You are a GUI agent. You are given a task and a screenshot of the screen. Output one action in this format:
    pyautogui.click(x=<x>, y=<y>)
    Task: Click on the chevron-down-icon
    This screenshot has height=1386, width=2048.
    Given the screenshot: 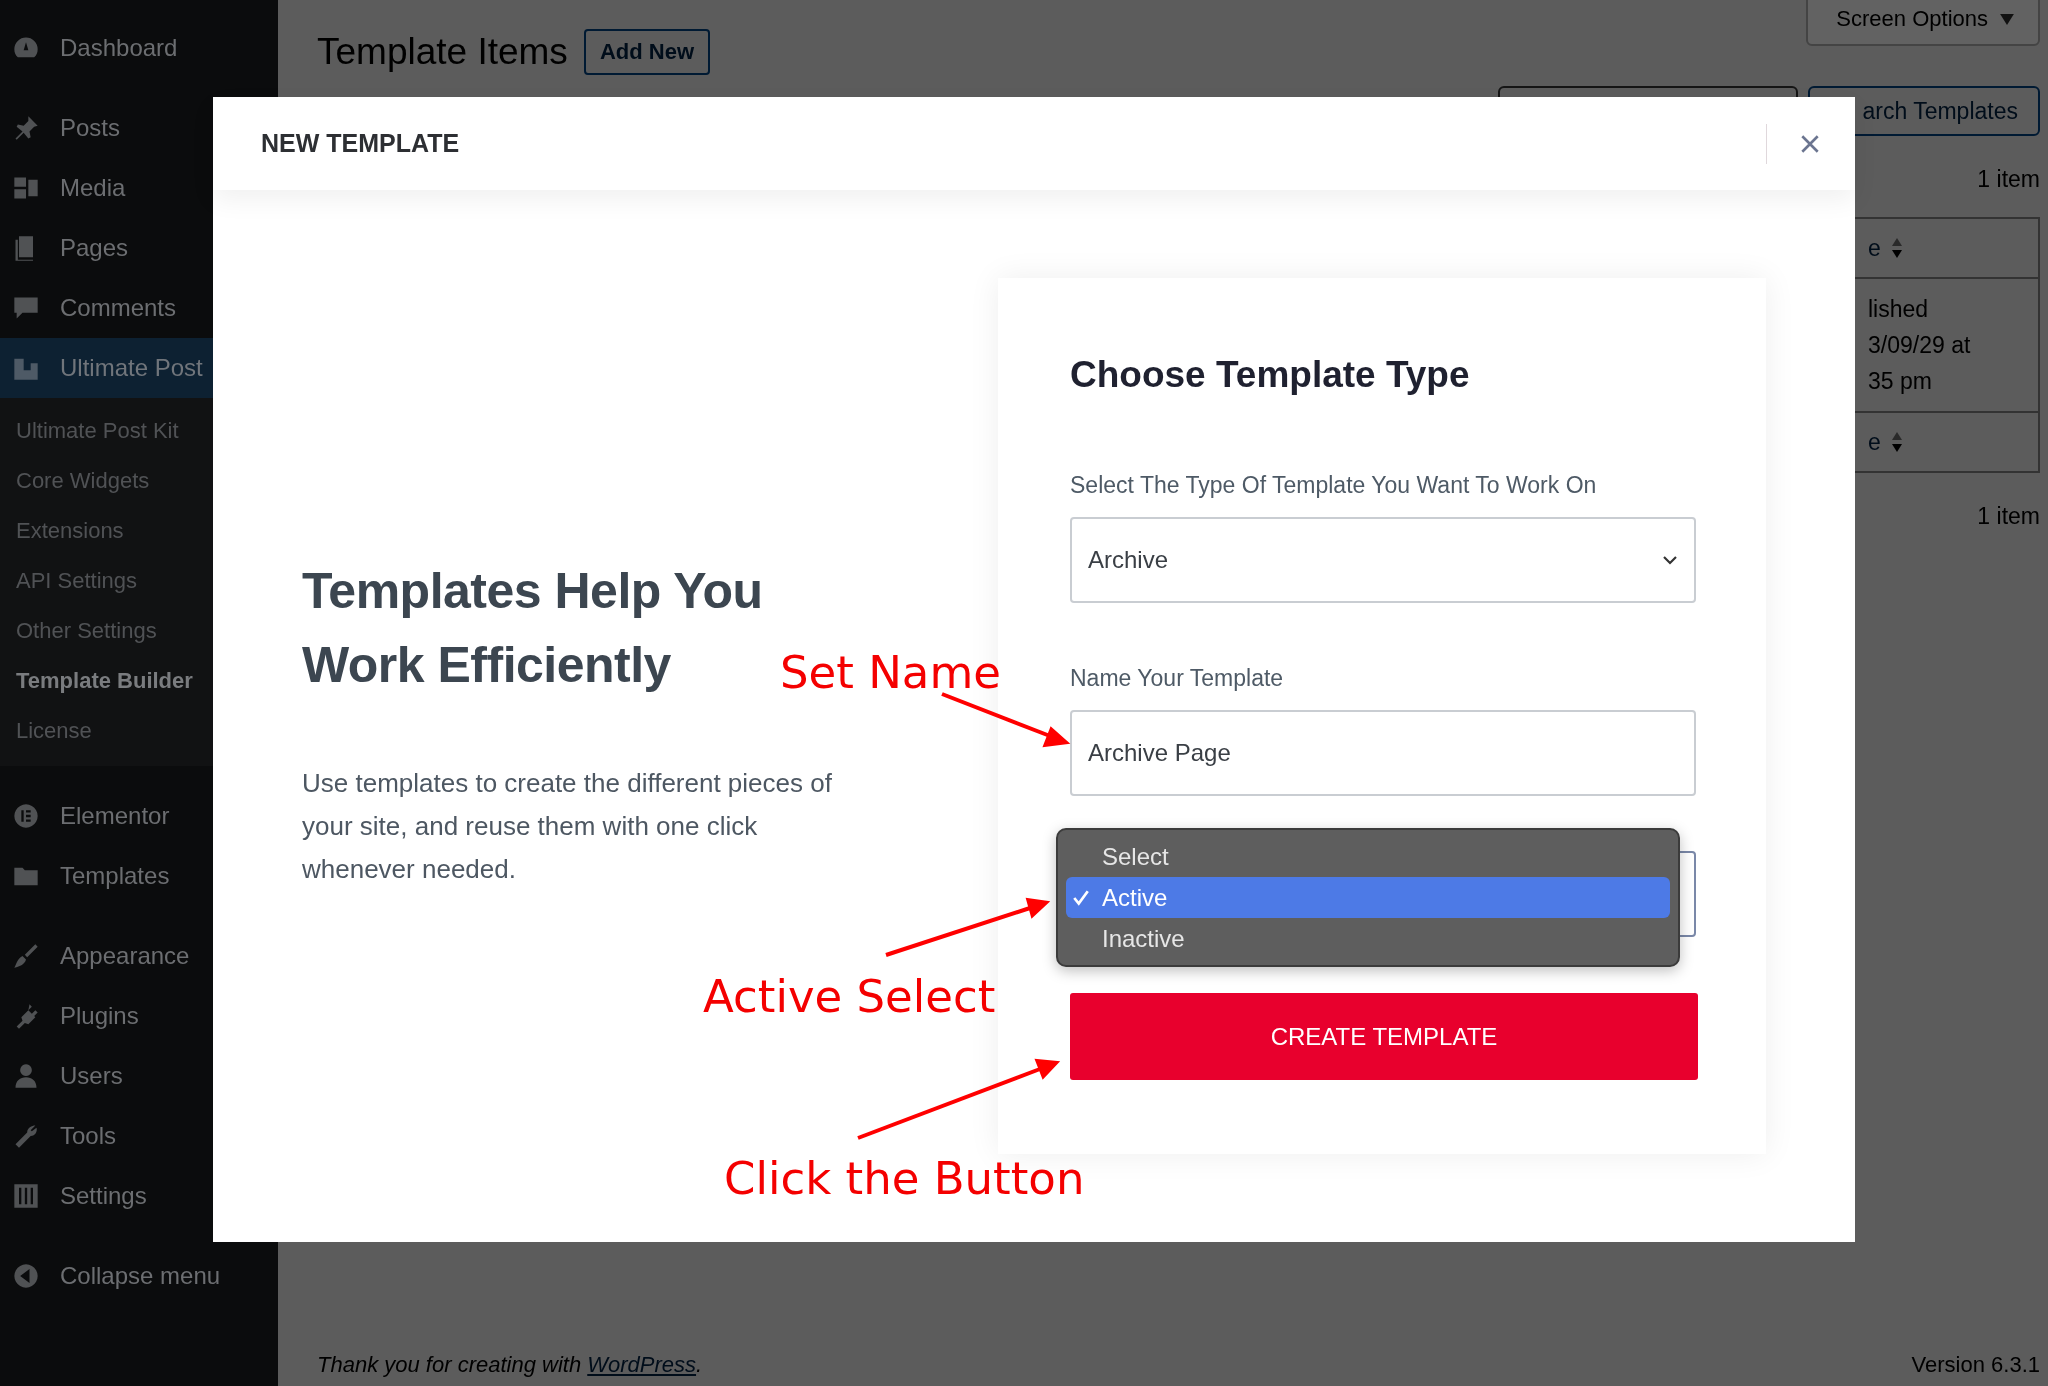 What is the action you would take?
    pyautogui.click(x=1670, y=560)
    